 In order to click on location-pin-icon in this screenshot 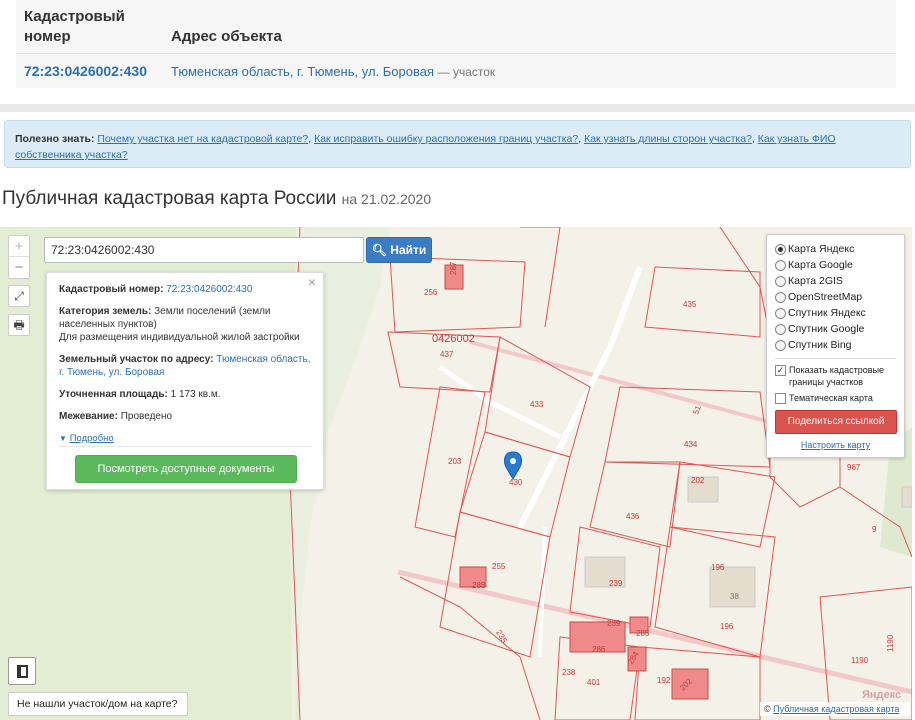, I will do `click(513, 465)`.